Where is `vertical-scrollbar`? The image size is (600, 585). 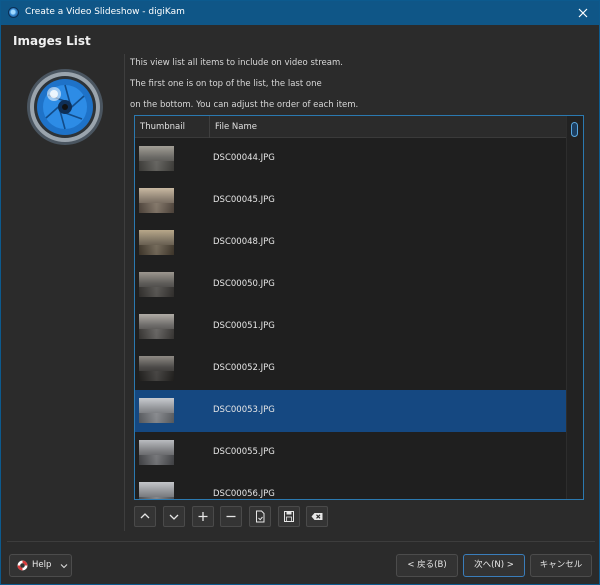
vertical-scrollbar is located at coordinates (574, 307).